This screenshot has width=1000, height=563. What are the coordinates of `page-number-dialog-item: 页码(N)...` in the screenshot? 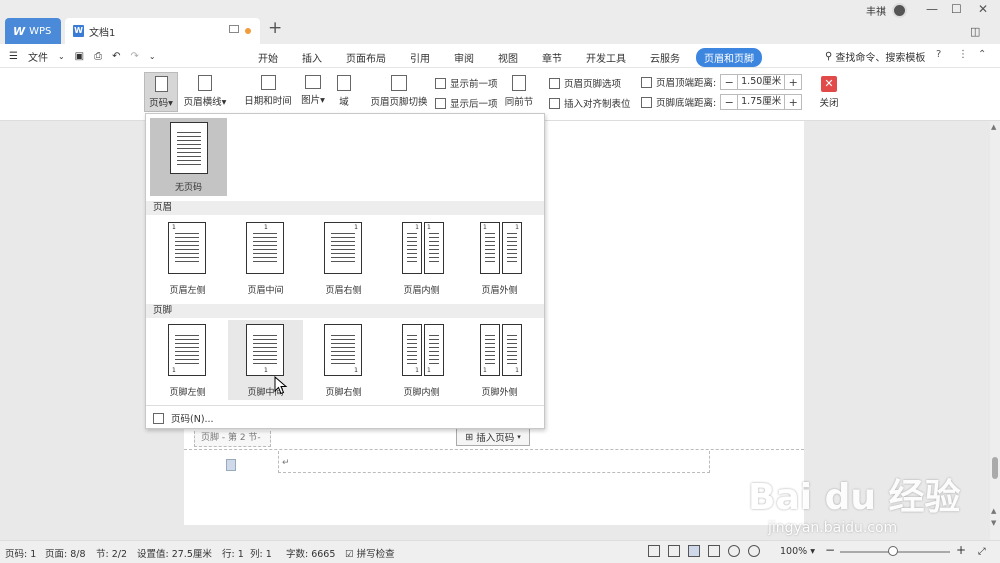 It's located at (183, 418).